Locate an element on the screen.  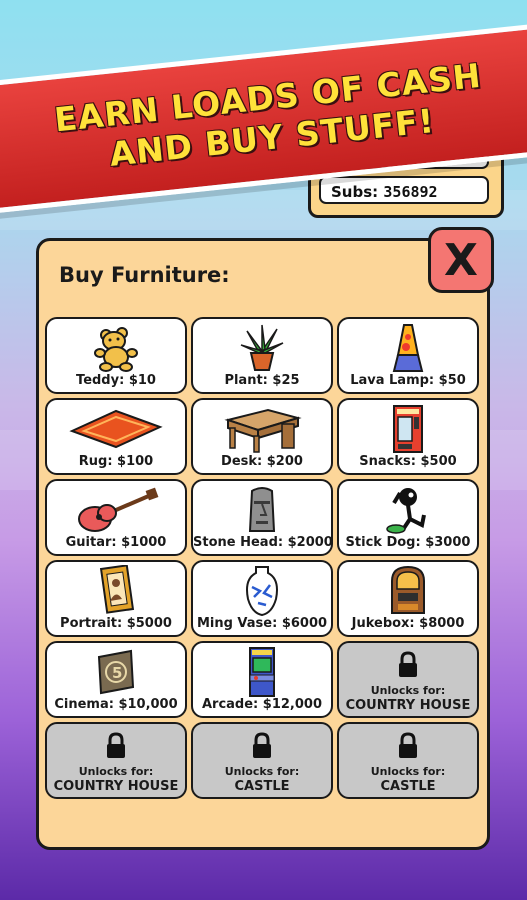
furniture-item-portrait: Portrait: $5000 is located at coordinates (116, 598).